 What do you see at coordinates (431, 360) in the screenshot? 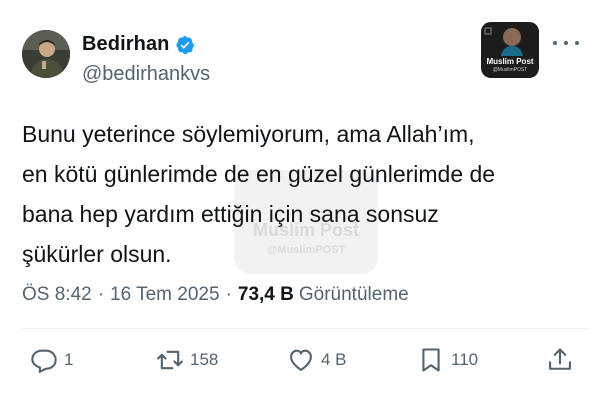
I see `bookmark-icon` at bounding box center [431, 360].